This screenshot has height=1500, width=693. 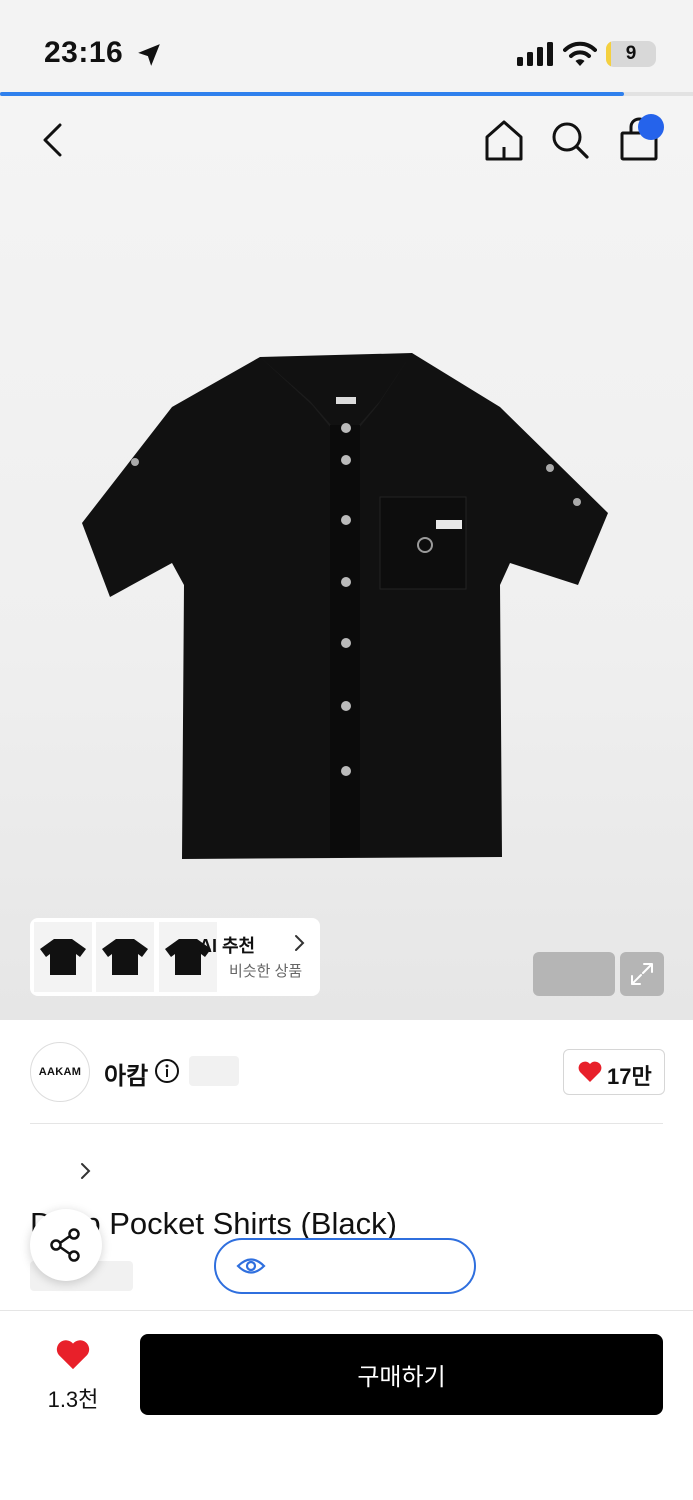 What do you see at coordinates (266, 971) in the screenshot?
I see `ai-recommend-subtitle: 비슷한 상품` at bounding box center [266, 971].